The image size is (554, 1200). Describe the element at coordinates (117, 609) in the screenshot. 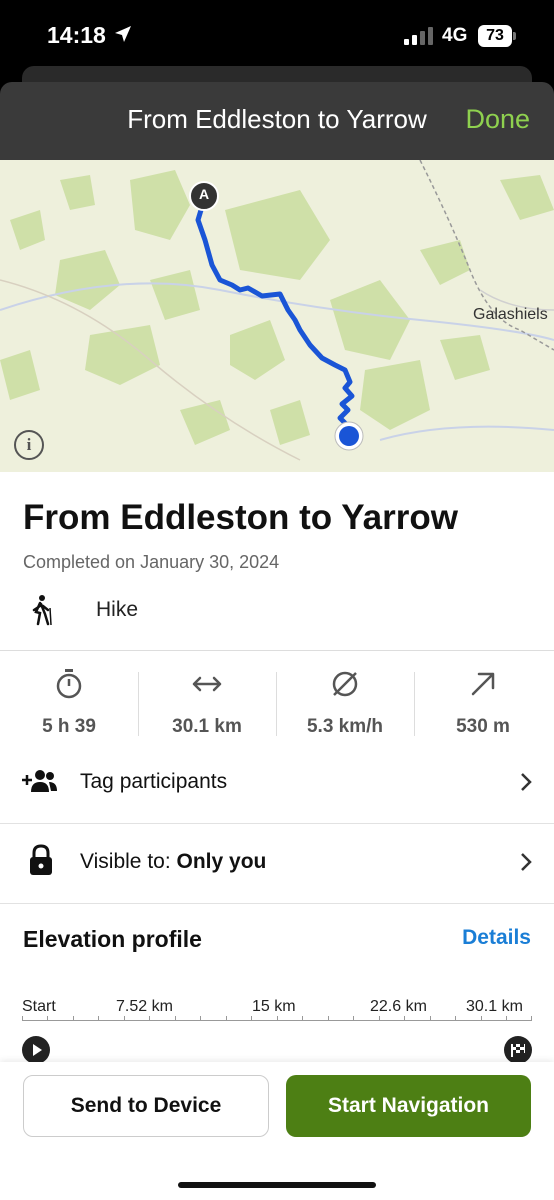

I see `activity-type: Hike` at that location.